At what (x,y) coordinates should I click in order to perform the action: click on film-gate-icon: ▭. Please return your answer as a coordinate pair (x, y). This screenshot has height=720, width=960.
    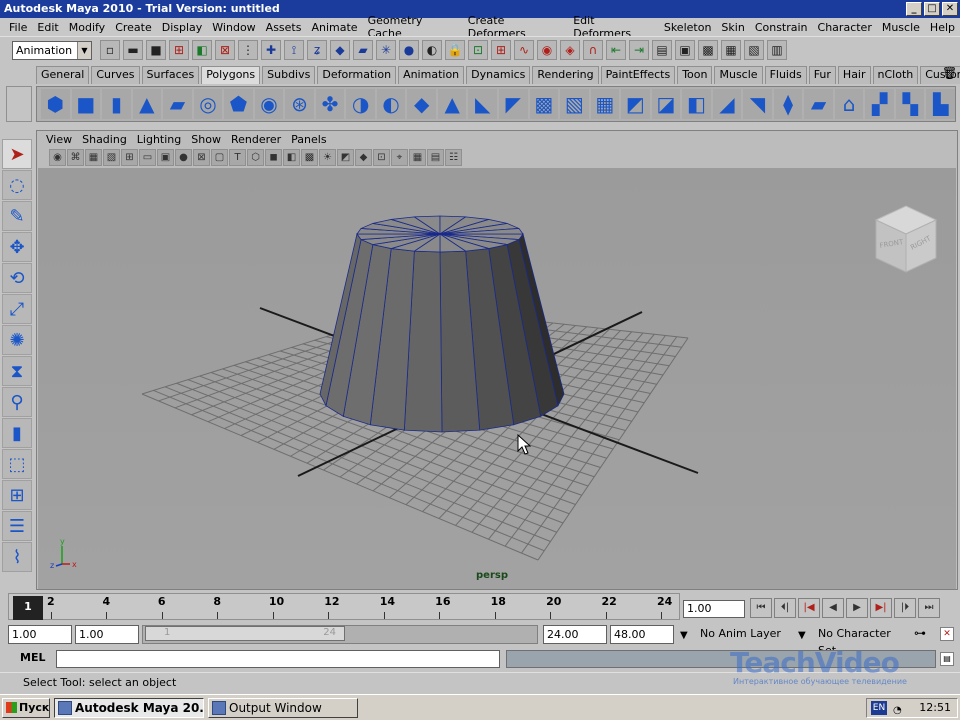
    Looking at the image, I should click on (147, 157).